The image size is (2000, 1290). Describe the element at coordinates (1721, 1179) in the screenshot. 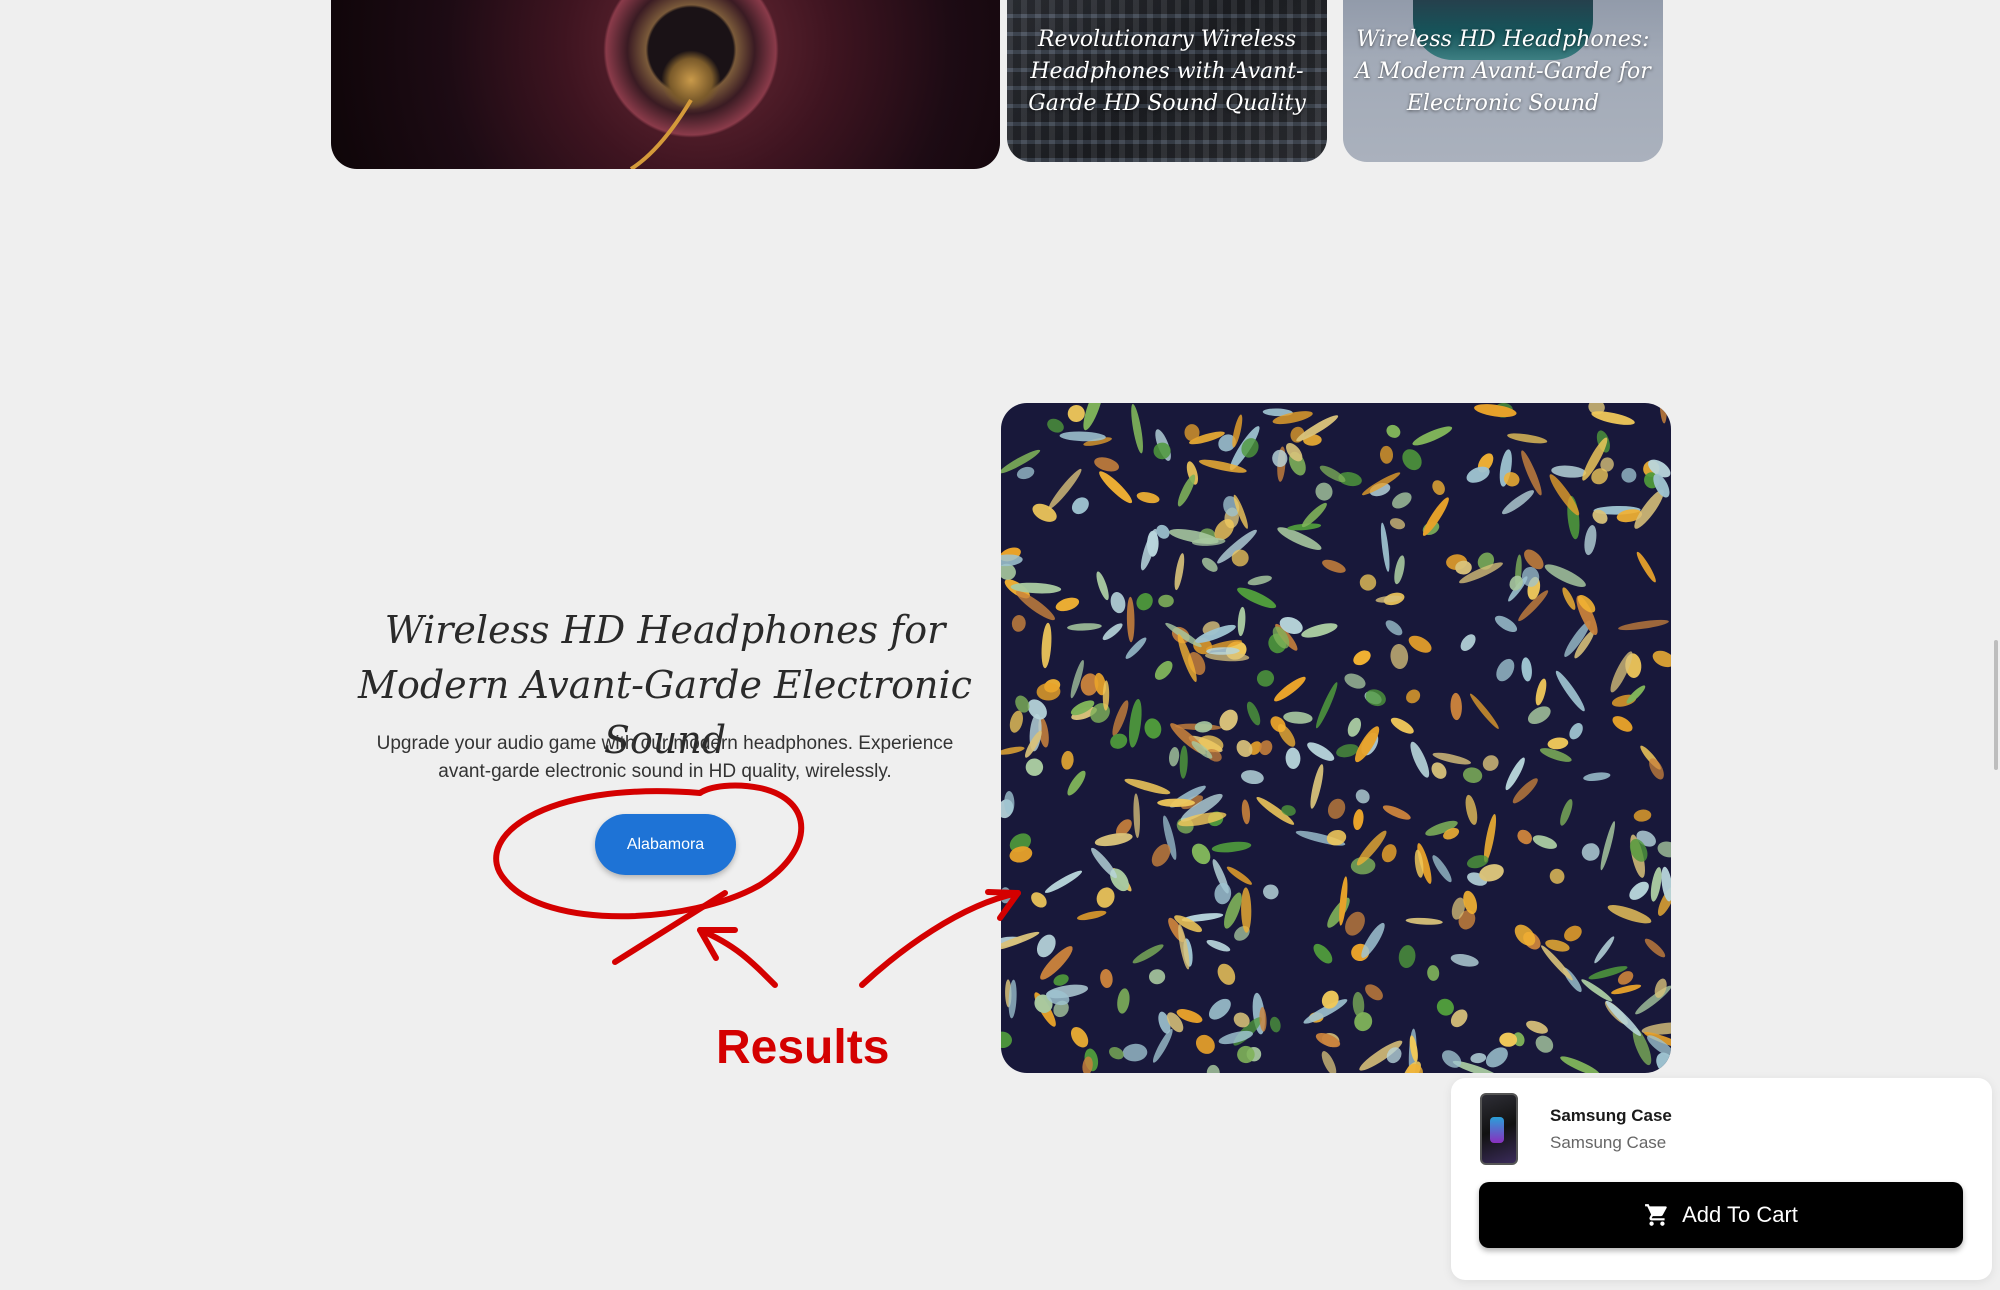

I see `cart-popup: Samsung Case Samsung Case Add To Cart` at that location.